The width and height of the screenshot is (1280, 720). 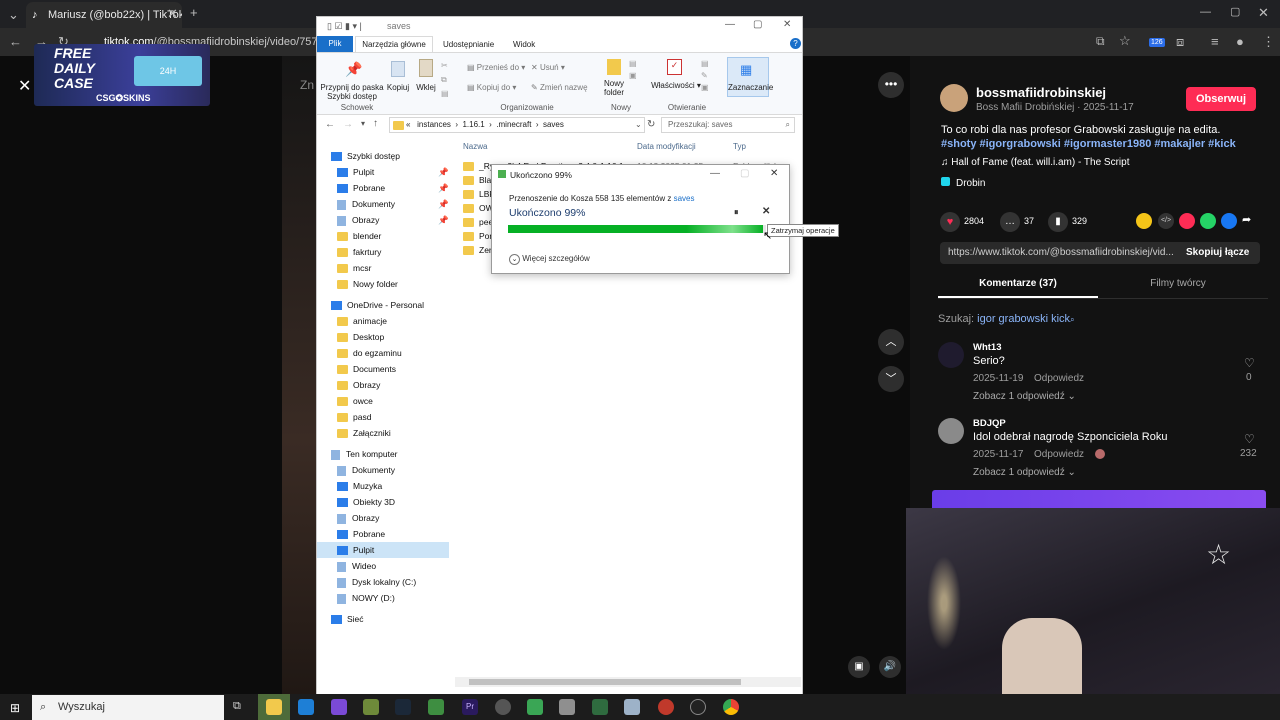 What do you see at coordinates (393, 566) in the screenshot?
I see `sidebar-item: Wideo` at bounding box center [393, 566].